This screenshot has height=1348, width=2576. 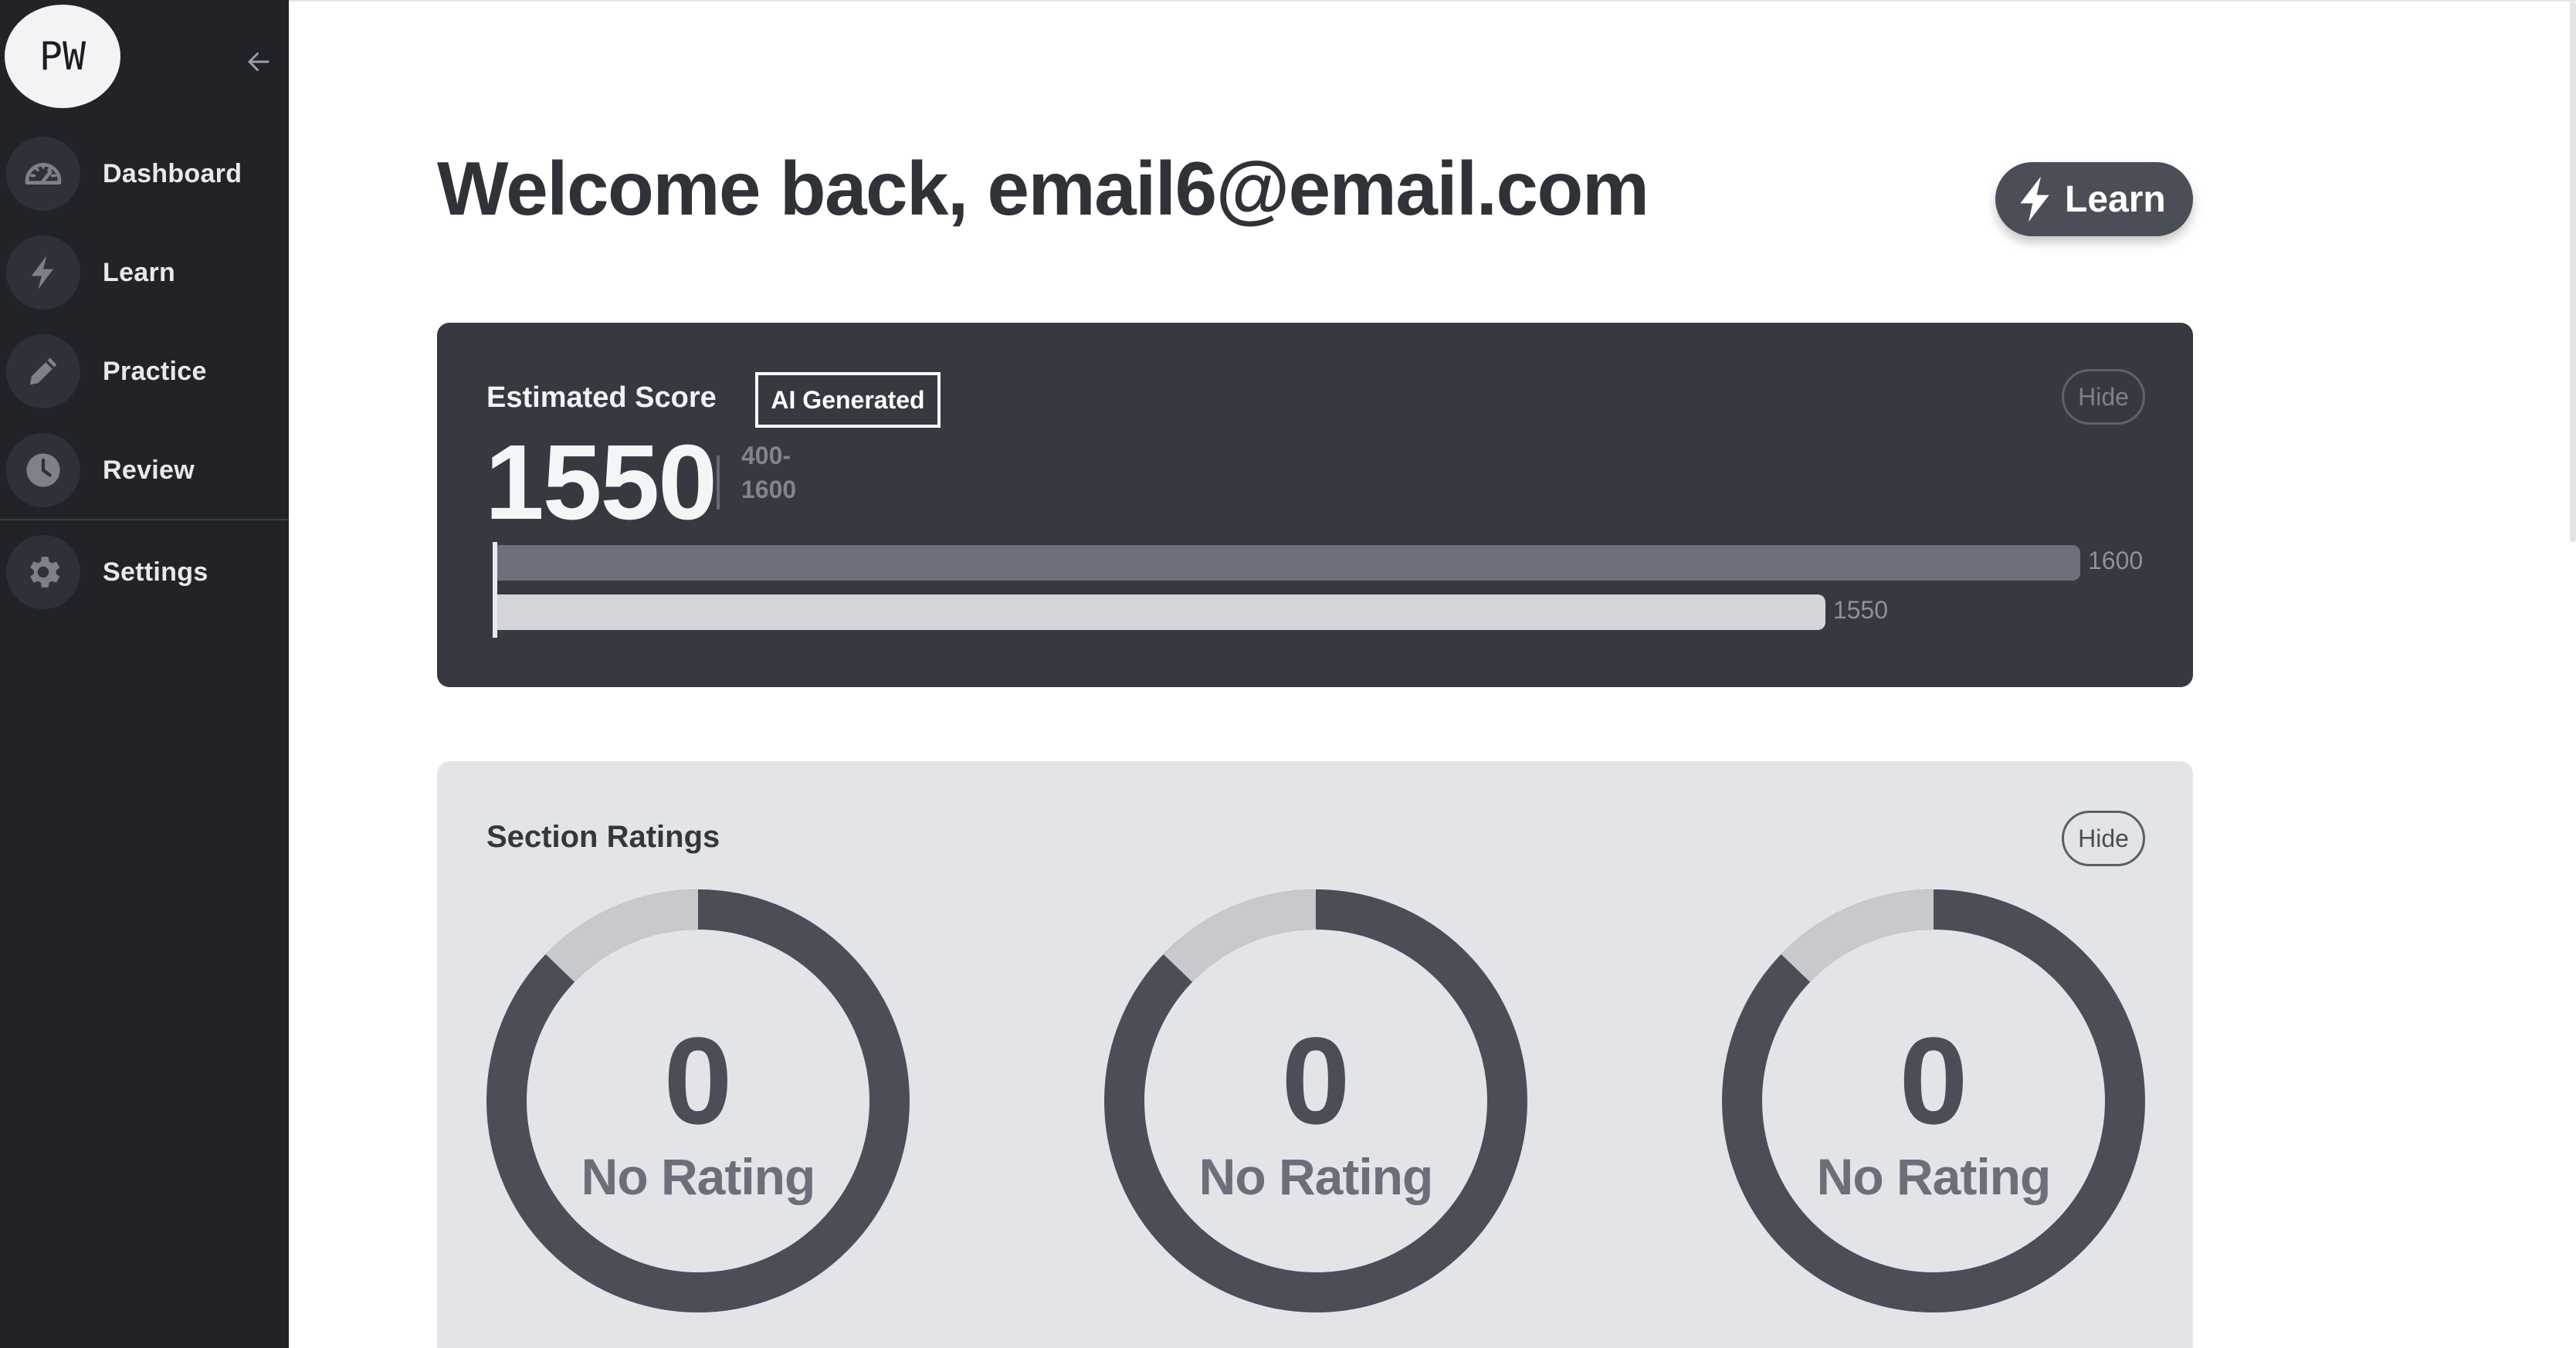 I want to click on learn-button: Learn, so click(x=2094, y=199).